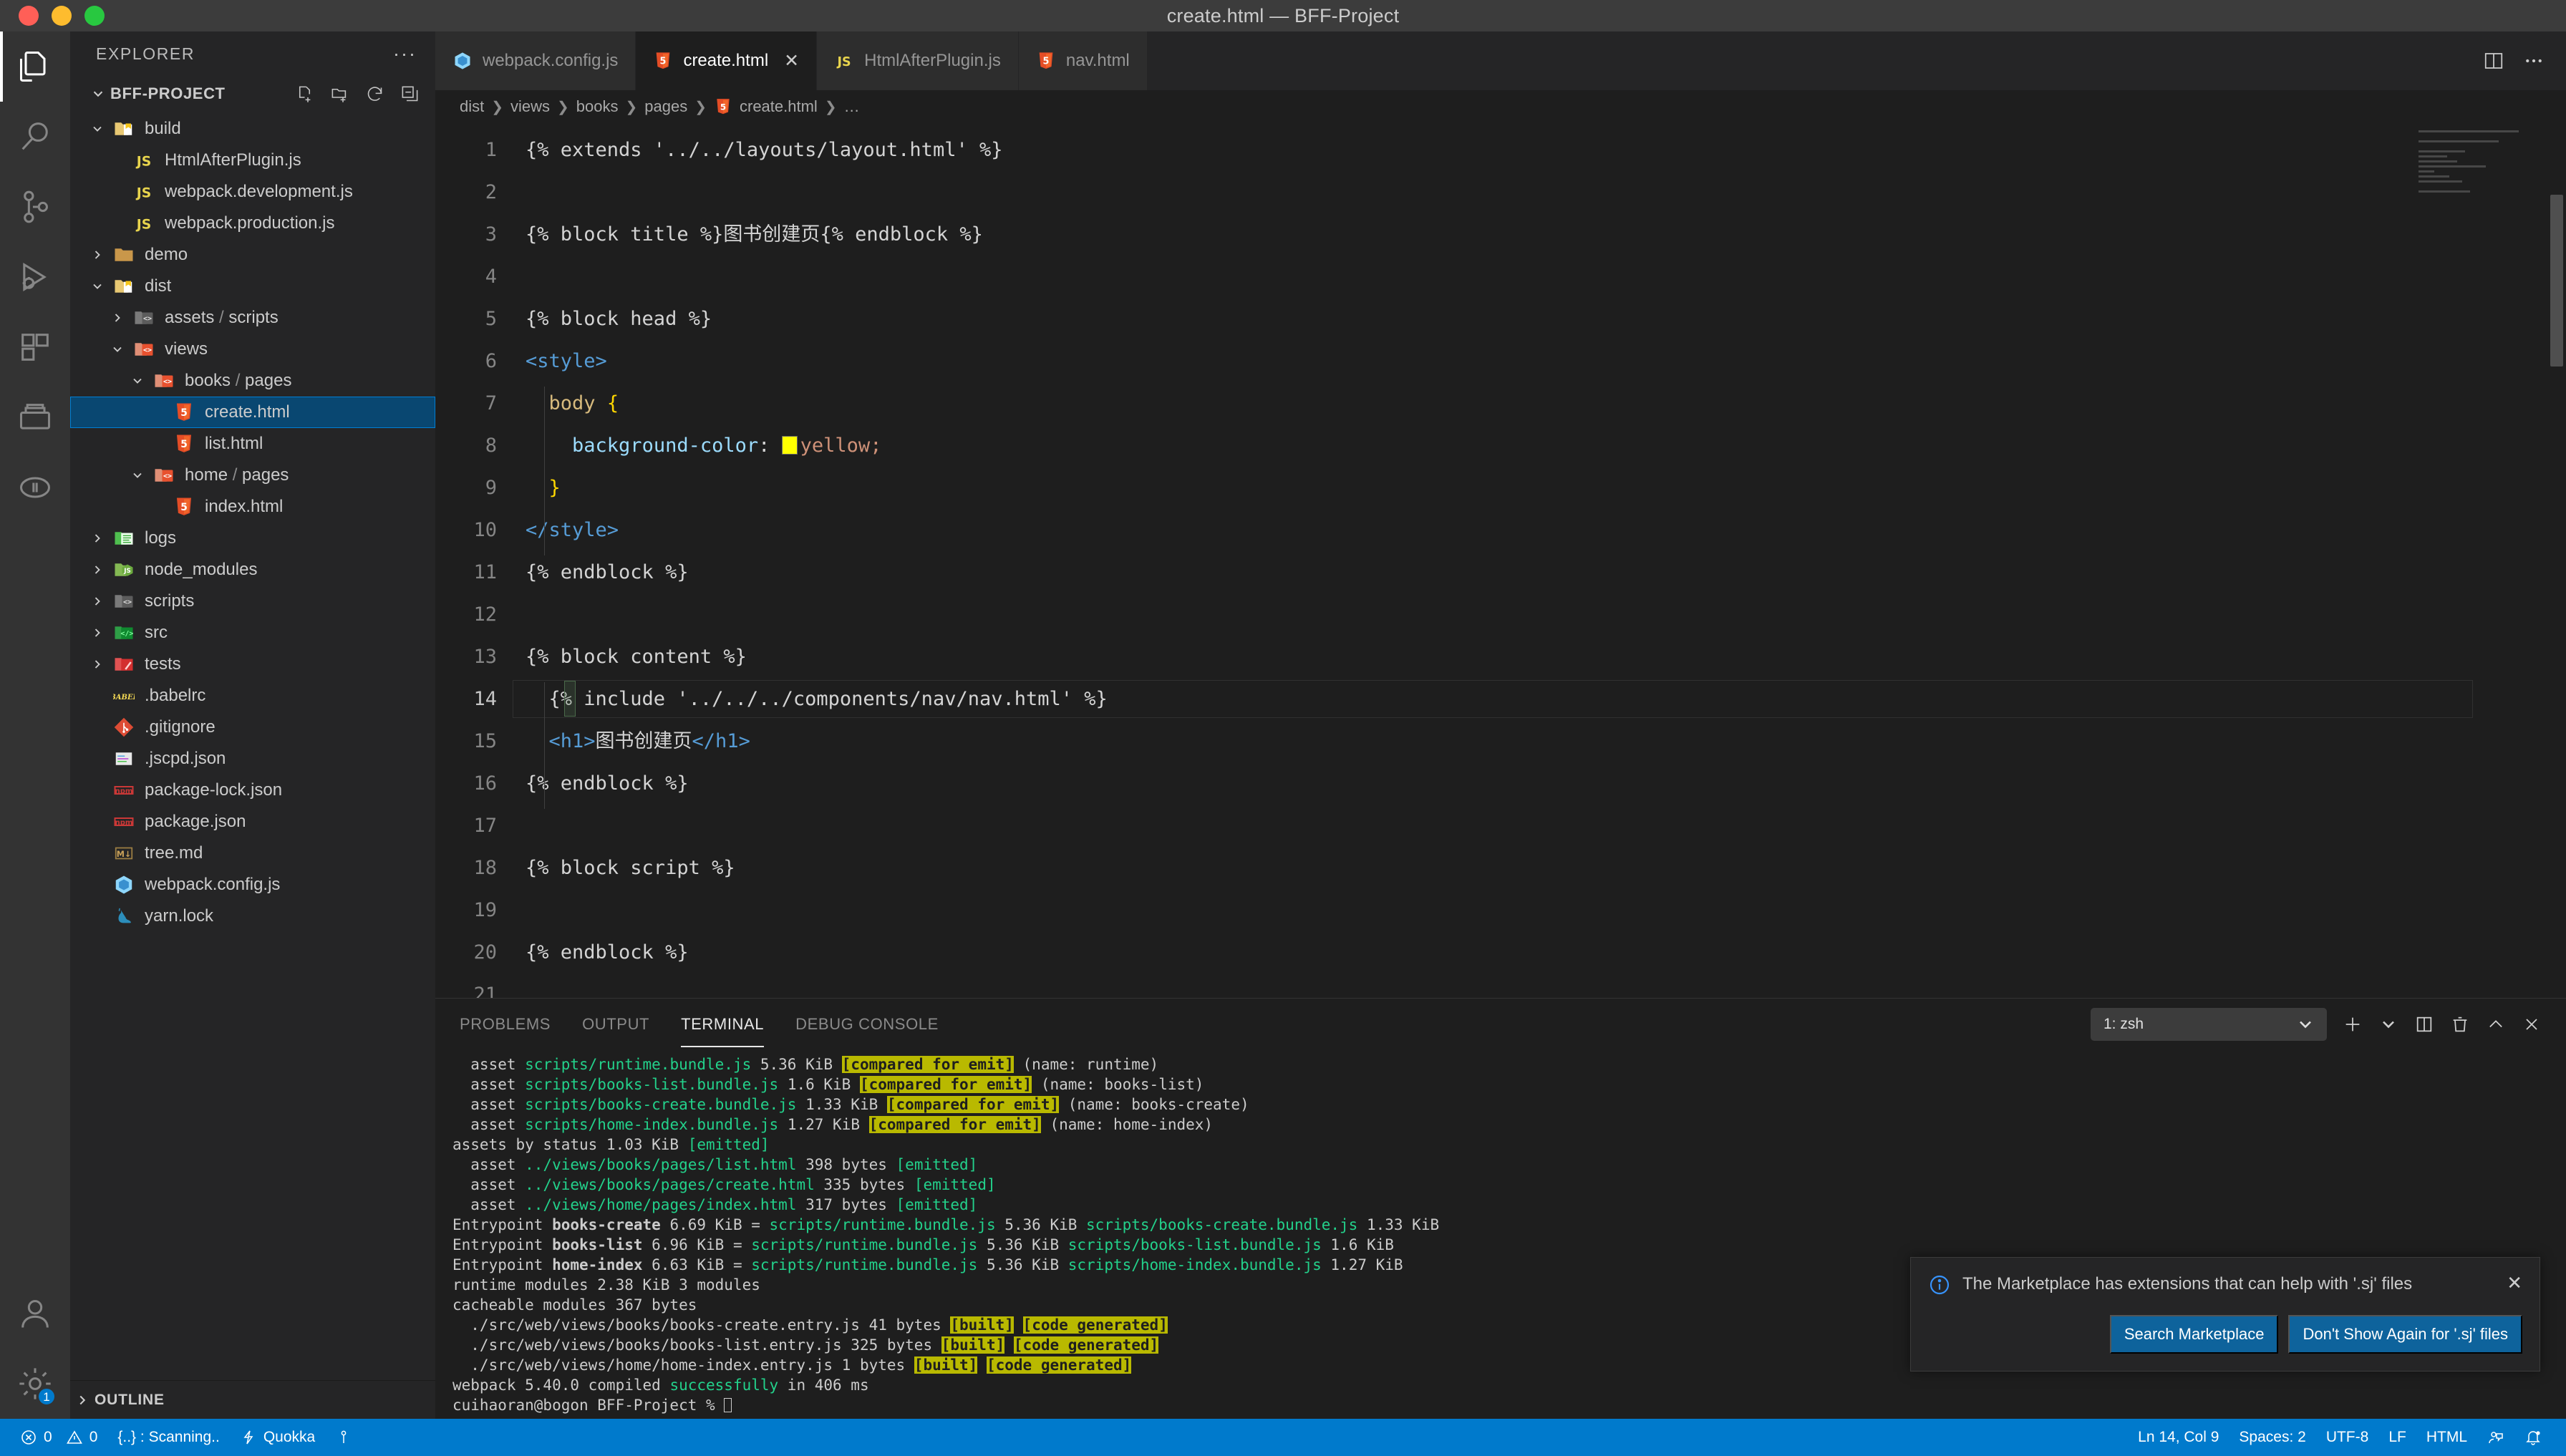  What do you see at coordinates (252, 853) in the screenshot?
I see `tree-file-tree-md: M↓ tree.md` at bounding box center [252, 853].